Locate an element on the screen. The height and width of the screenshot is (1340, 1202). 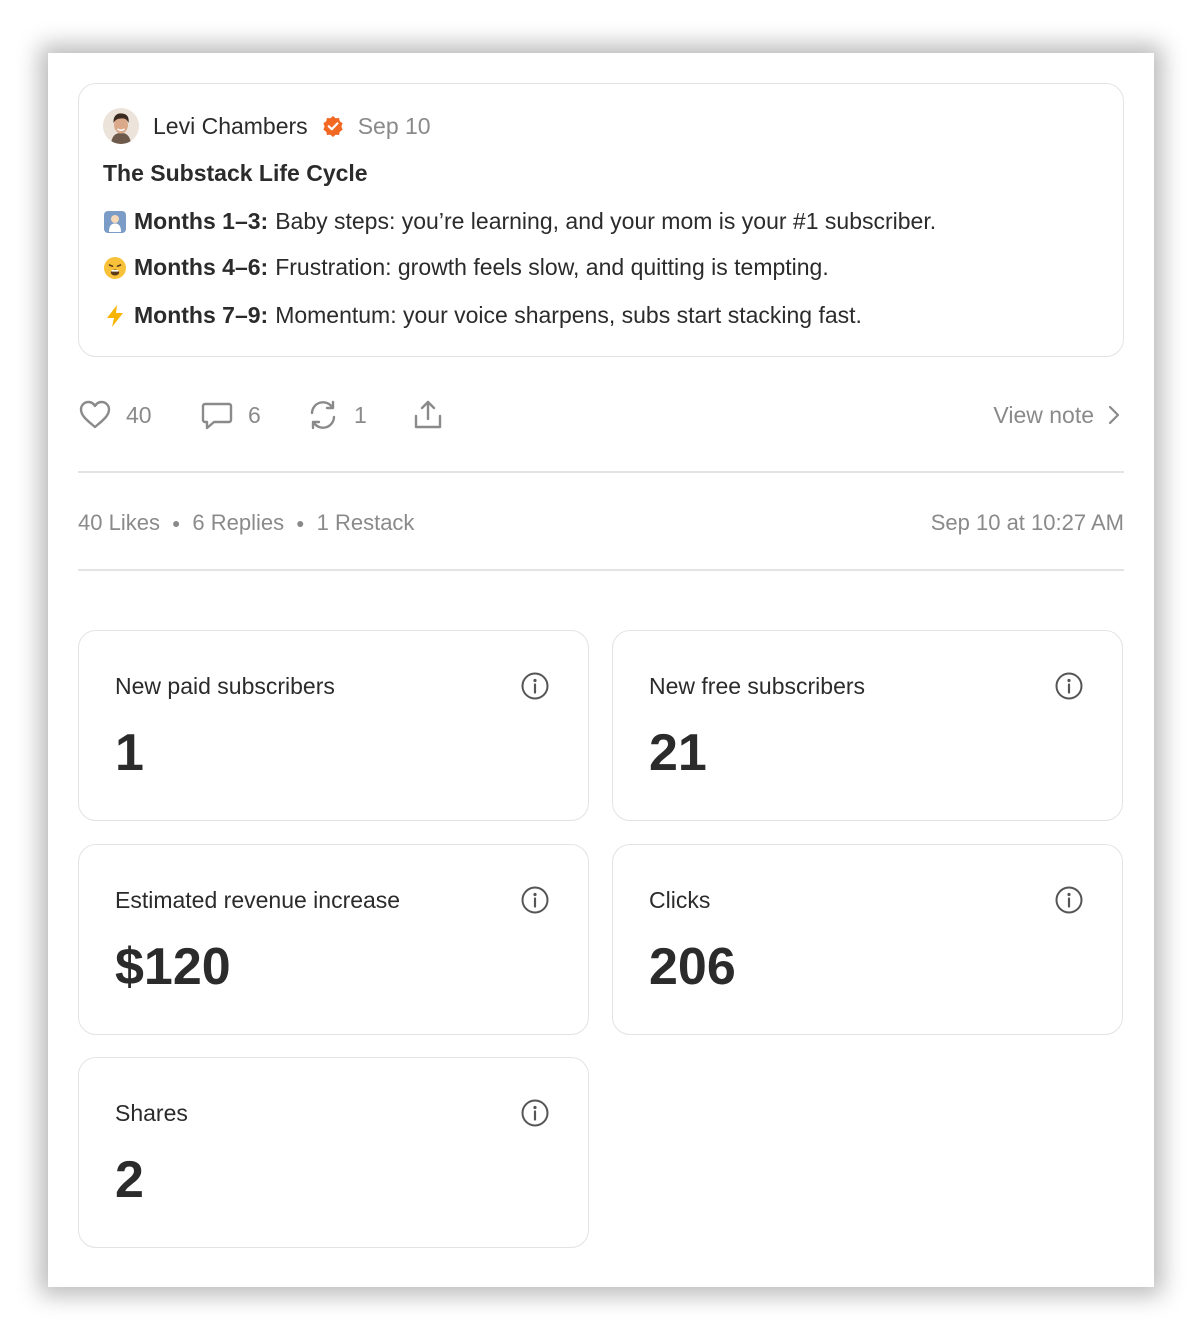
timestamp: Sep 10 at 10:27 AM is located at coordinates (1027, 522).